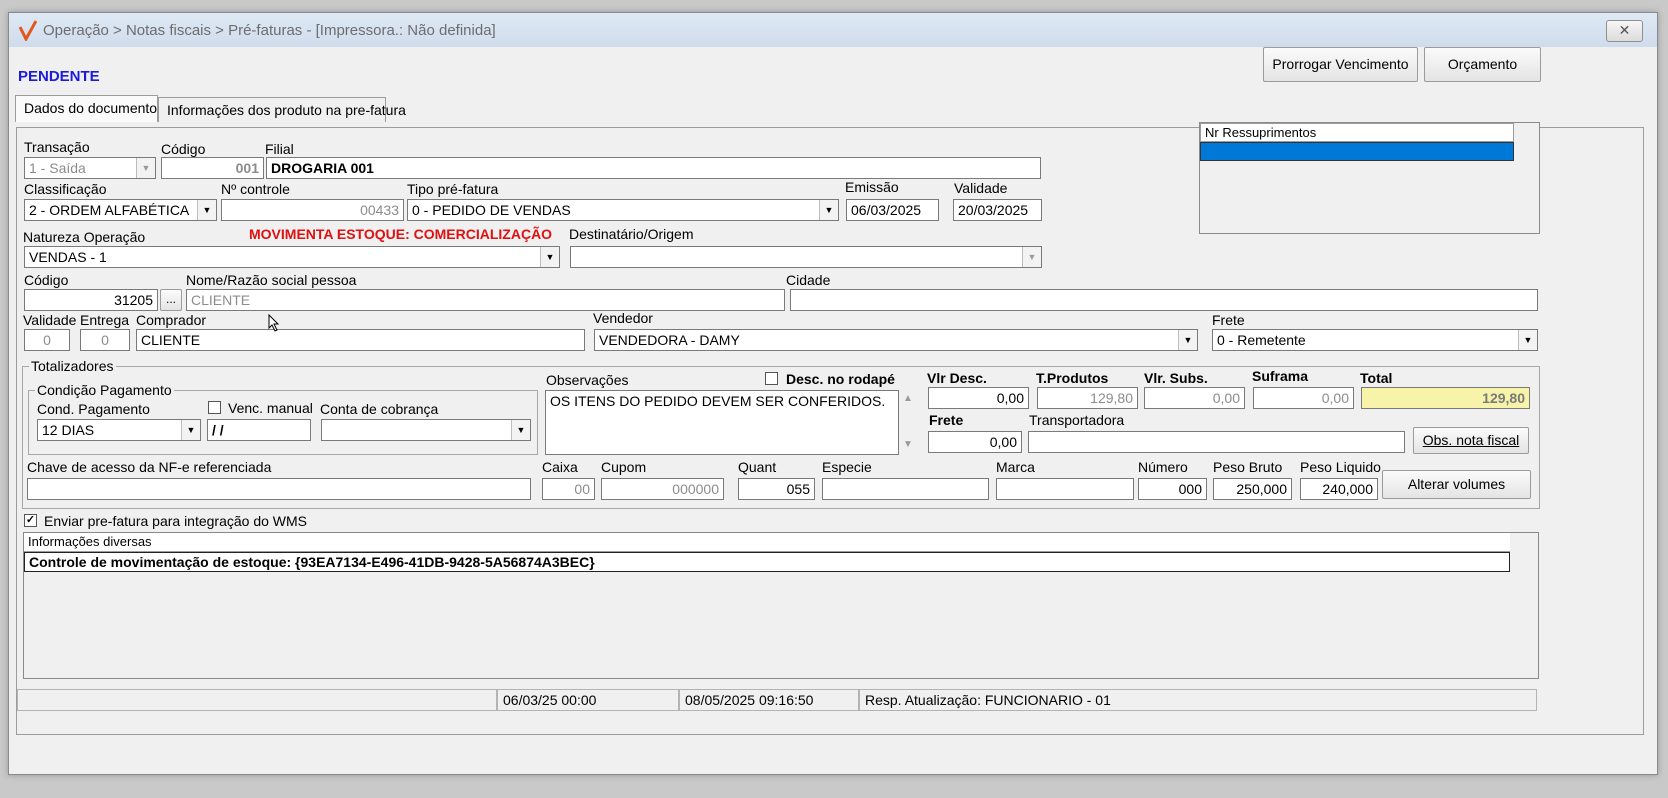 This screenshot has height=798, width=1668. What do you see at coordinates (282, 109) in the screenshot?
I see `tab-informacoes-produto: Informações dos produto na pre-fatura` at bounding box center [282, 109].